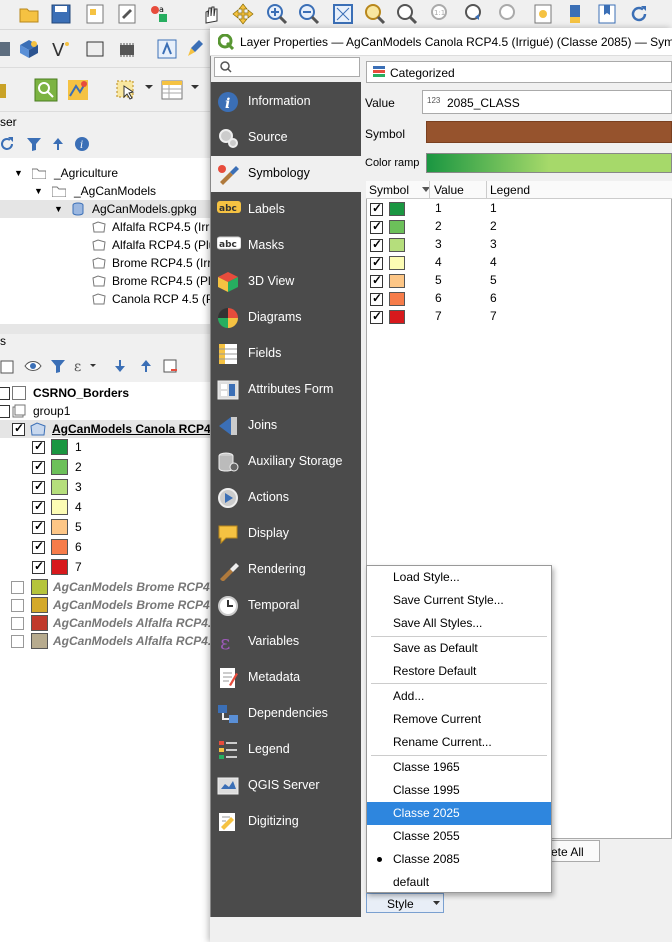 This screenshot has height=942, width=672. I want to click on new-map-view-icon, so click(543, 14).